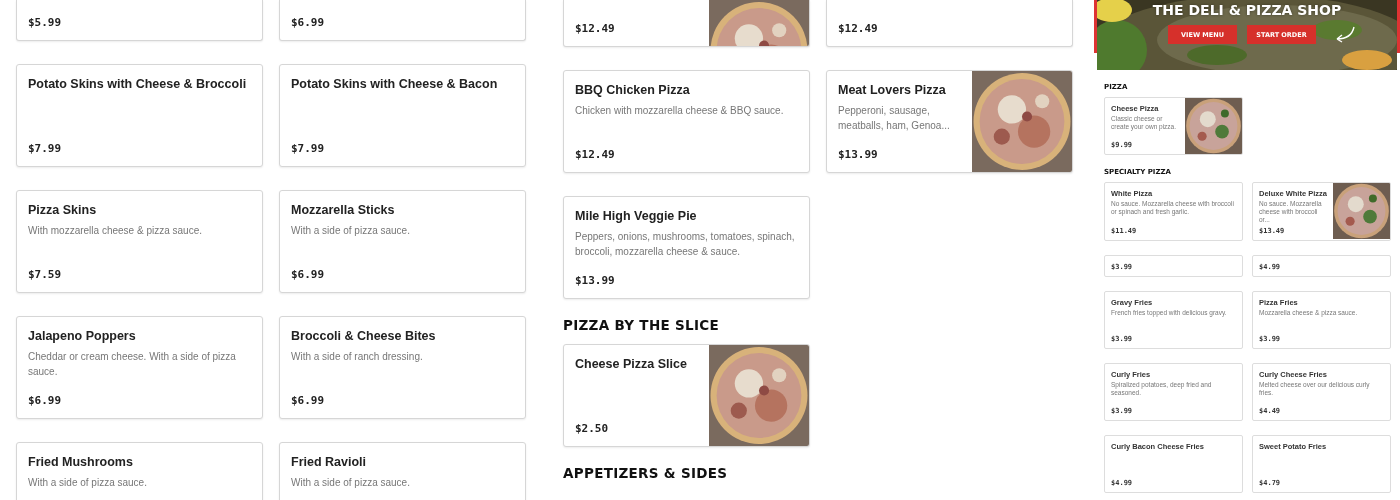  I want to click on item-name: Meat Lovers Pizza, so click(892, 90).